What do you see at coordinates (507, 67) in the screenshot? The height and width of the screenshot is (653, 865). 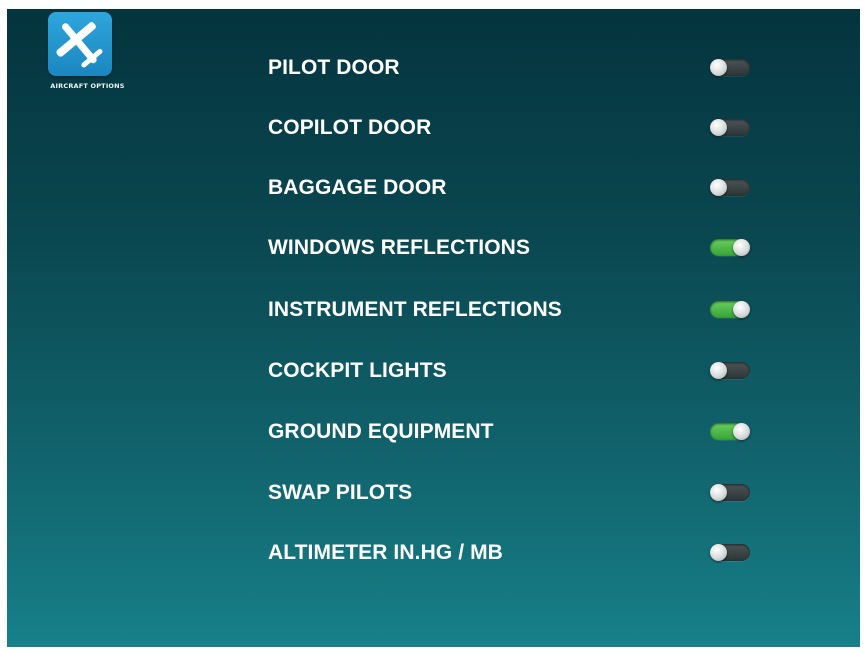 I see `option-row-pilot-door: PILOT DOOR` at bounding box center [507, 67].